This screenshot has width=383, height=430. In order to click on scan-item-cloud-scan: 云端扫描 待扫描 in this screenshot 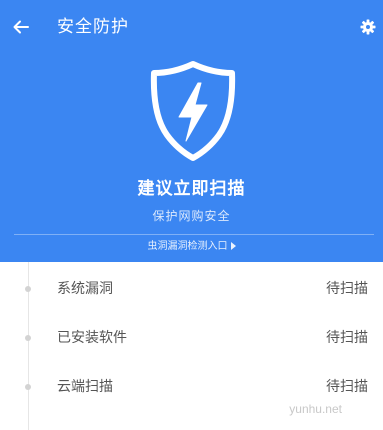, I will do `click(191, 387)`.